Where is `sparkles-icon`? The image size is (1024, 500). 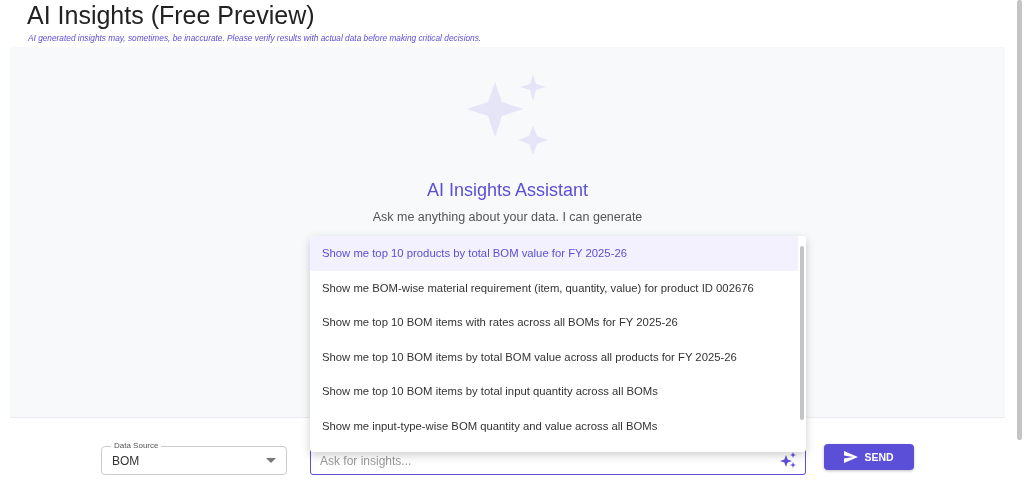
sparkles-icon is located at coordinates (788, 460).